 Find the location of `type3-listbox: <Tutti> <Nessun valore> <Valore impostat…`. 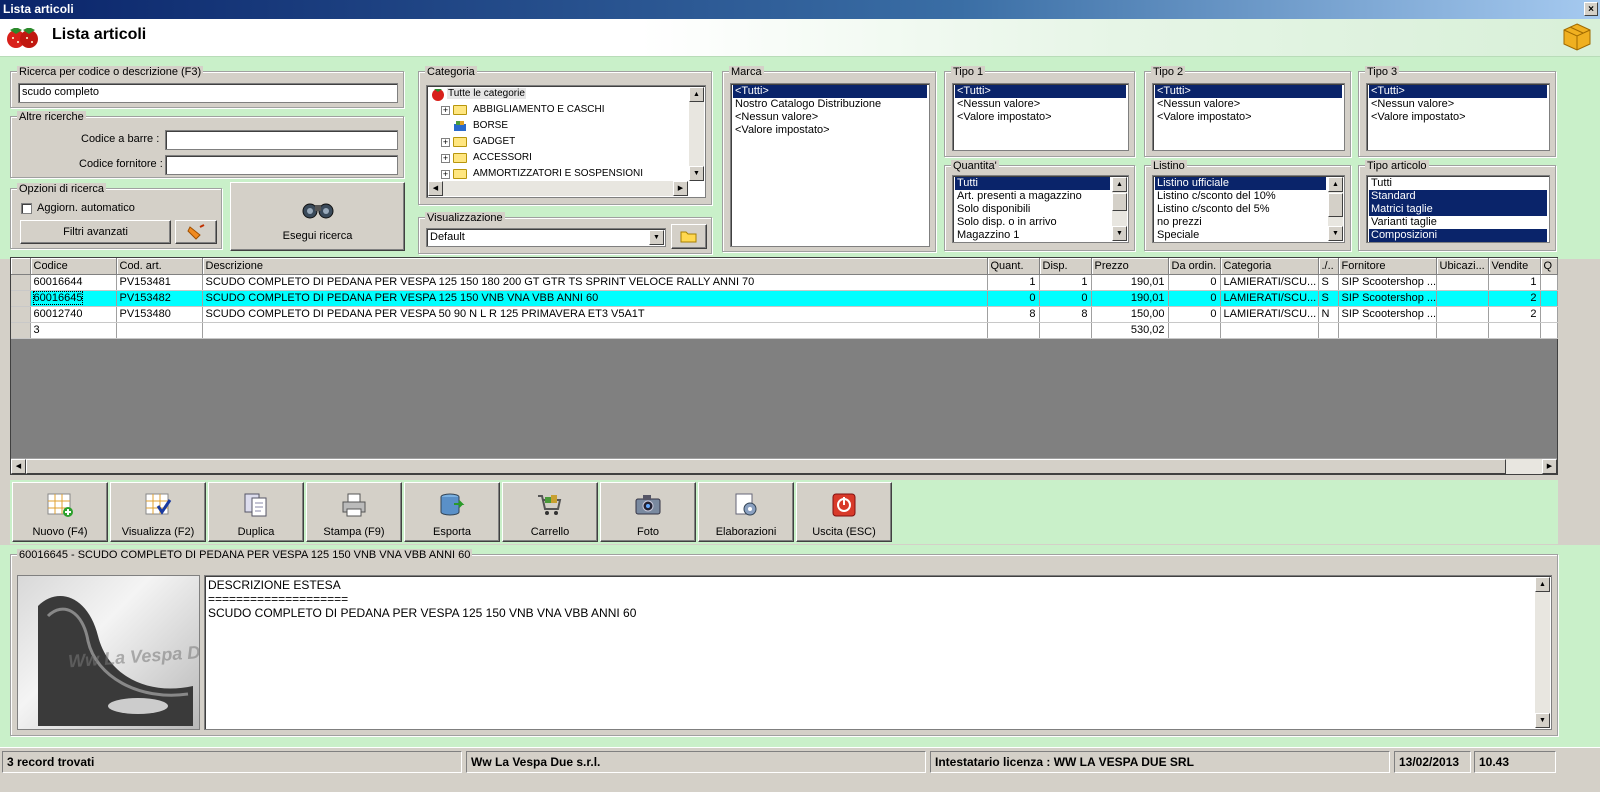

type3-listbox: <Tutti> <Nessun valore> <Valore impostat… is located at coordinates (1458, 117).